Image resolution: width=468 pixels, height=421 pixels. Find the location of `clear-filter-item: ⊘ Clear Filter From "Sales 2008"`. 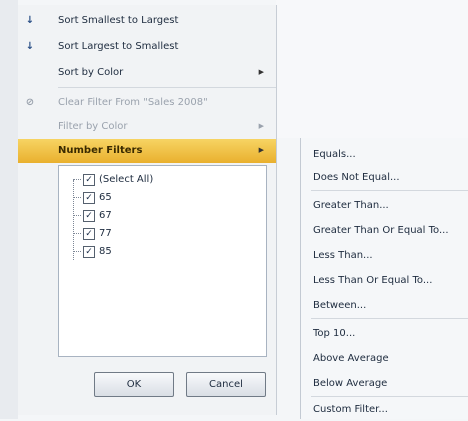

clear-filter-item: ⊘ Clear Filter From "Sales 2008" is located at coordinates (147, 103).